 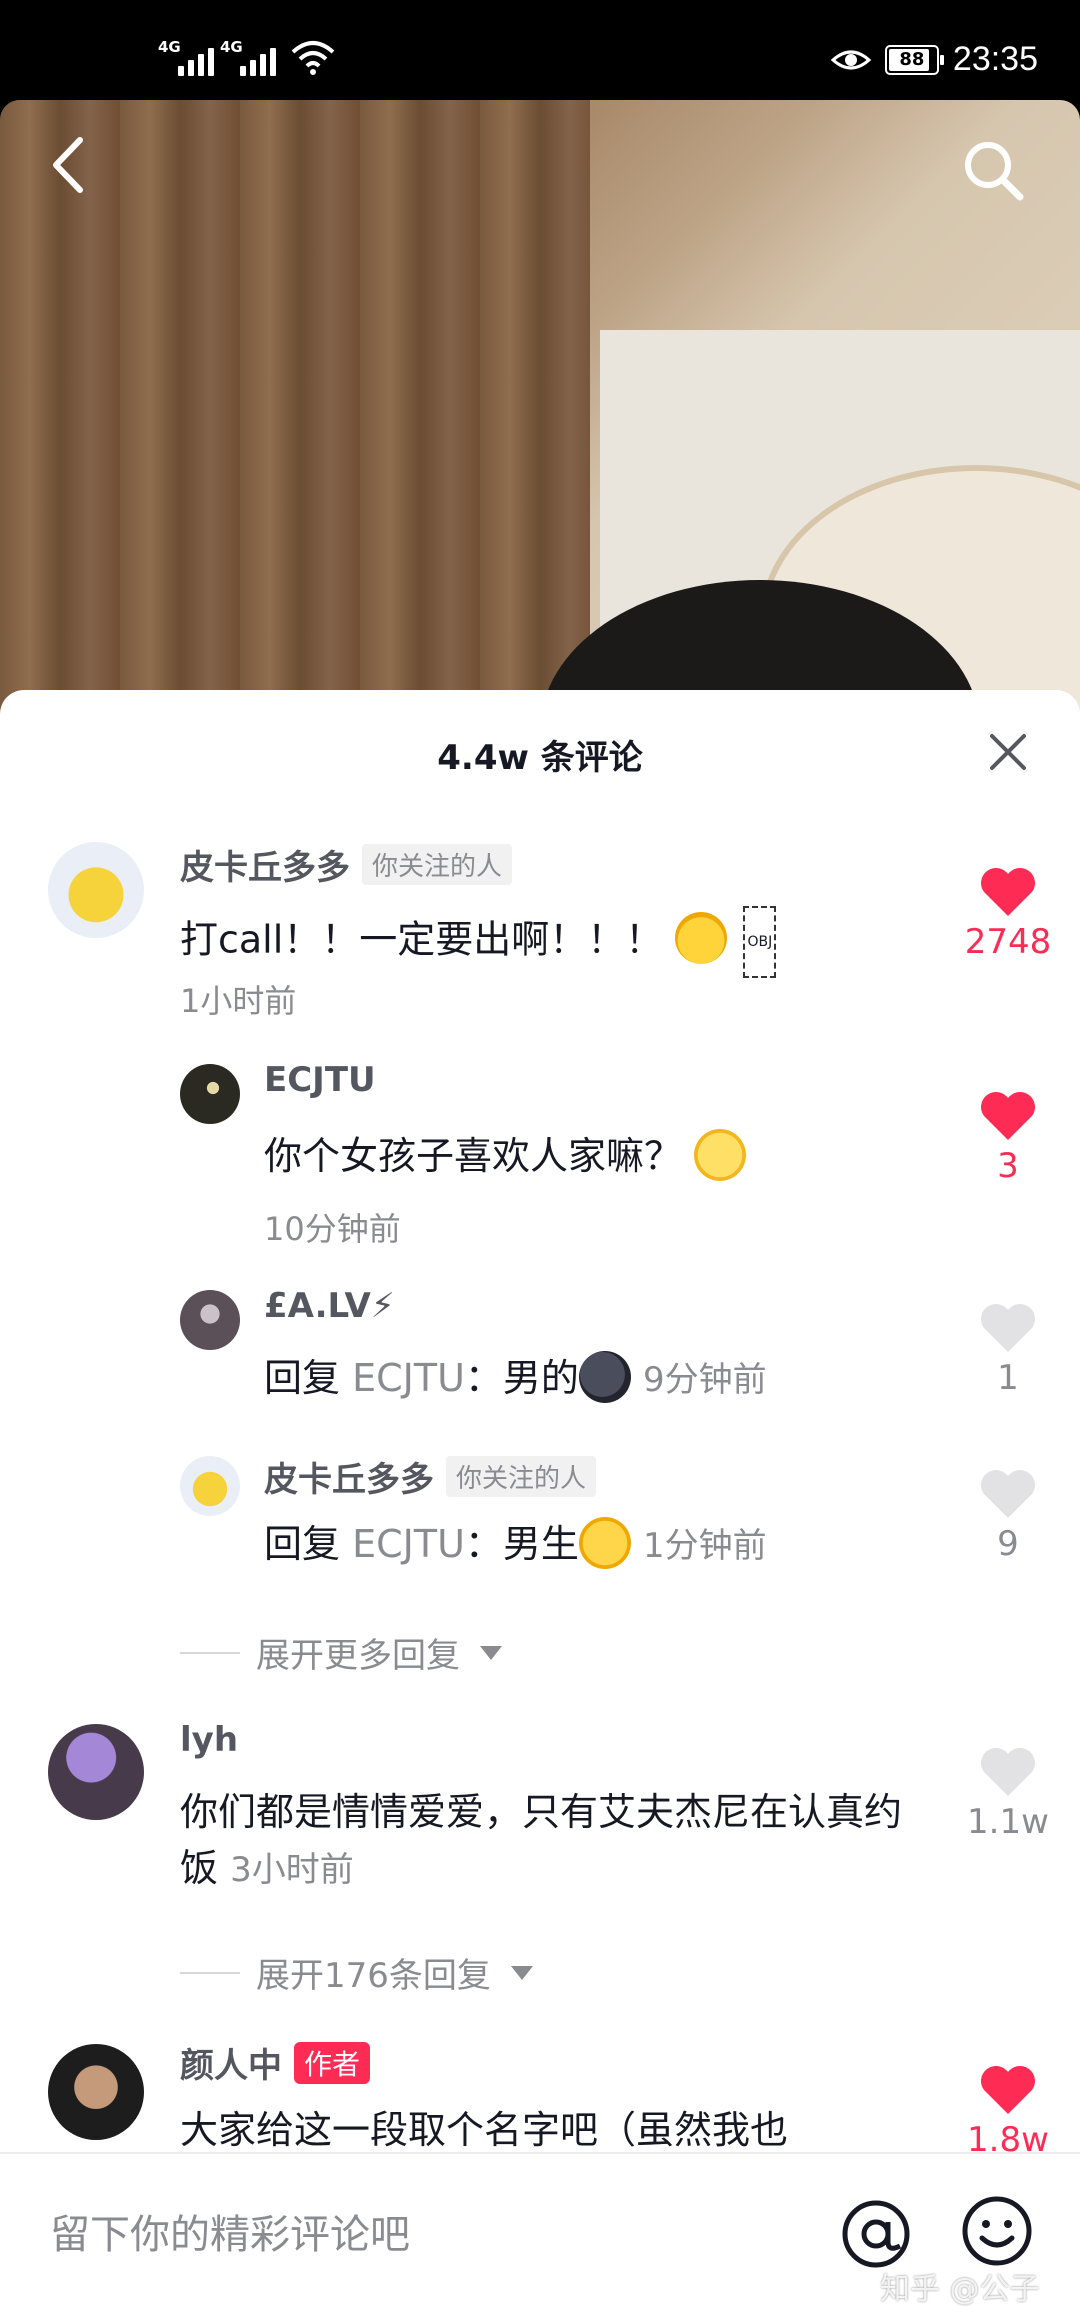 What do you see at coordinates (760, 942) in the screenshot?
I see `object-placeholder-icon: OBJ` at bounding box center [760, 942].